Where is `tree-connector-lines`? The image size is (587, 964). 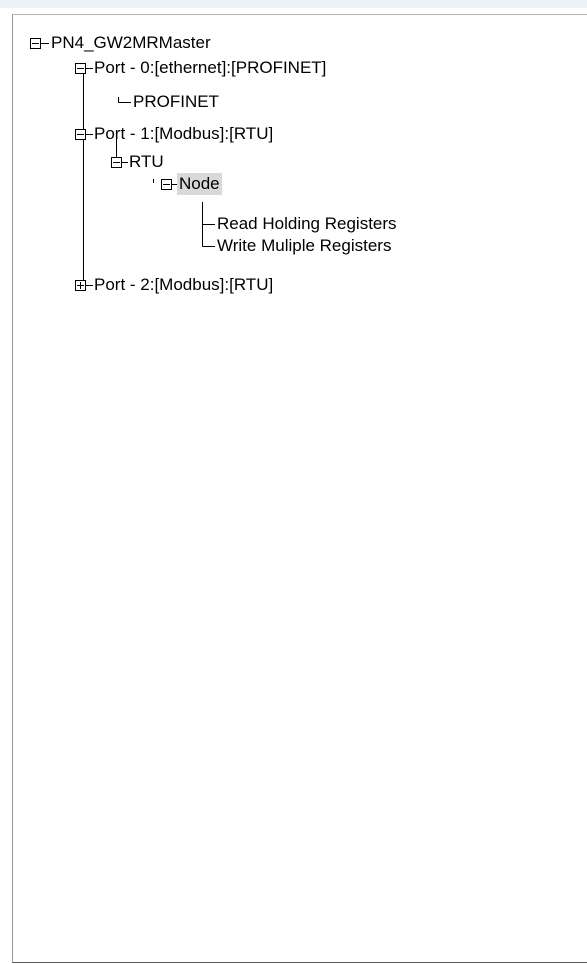 tree-connector-lines is located at coordinates (149, 179).